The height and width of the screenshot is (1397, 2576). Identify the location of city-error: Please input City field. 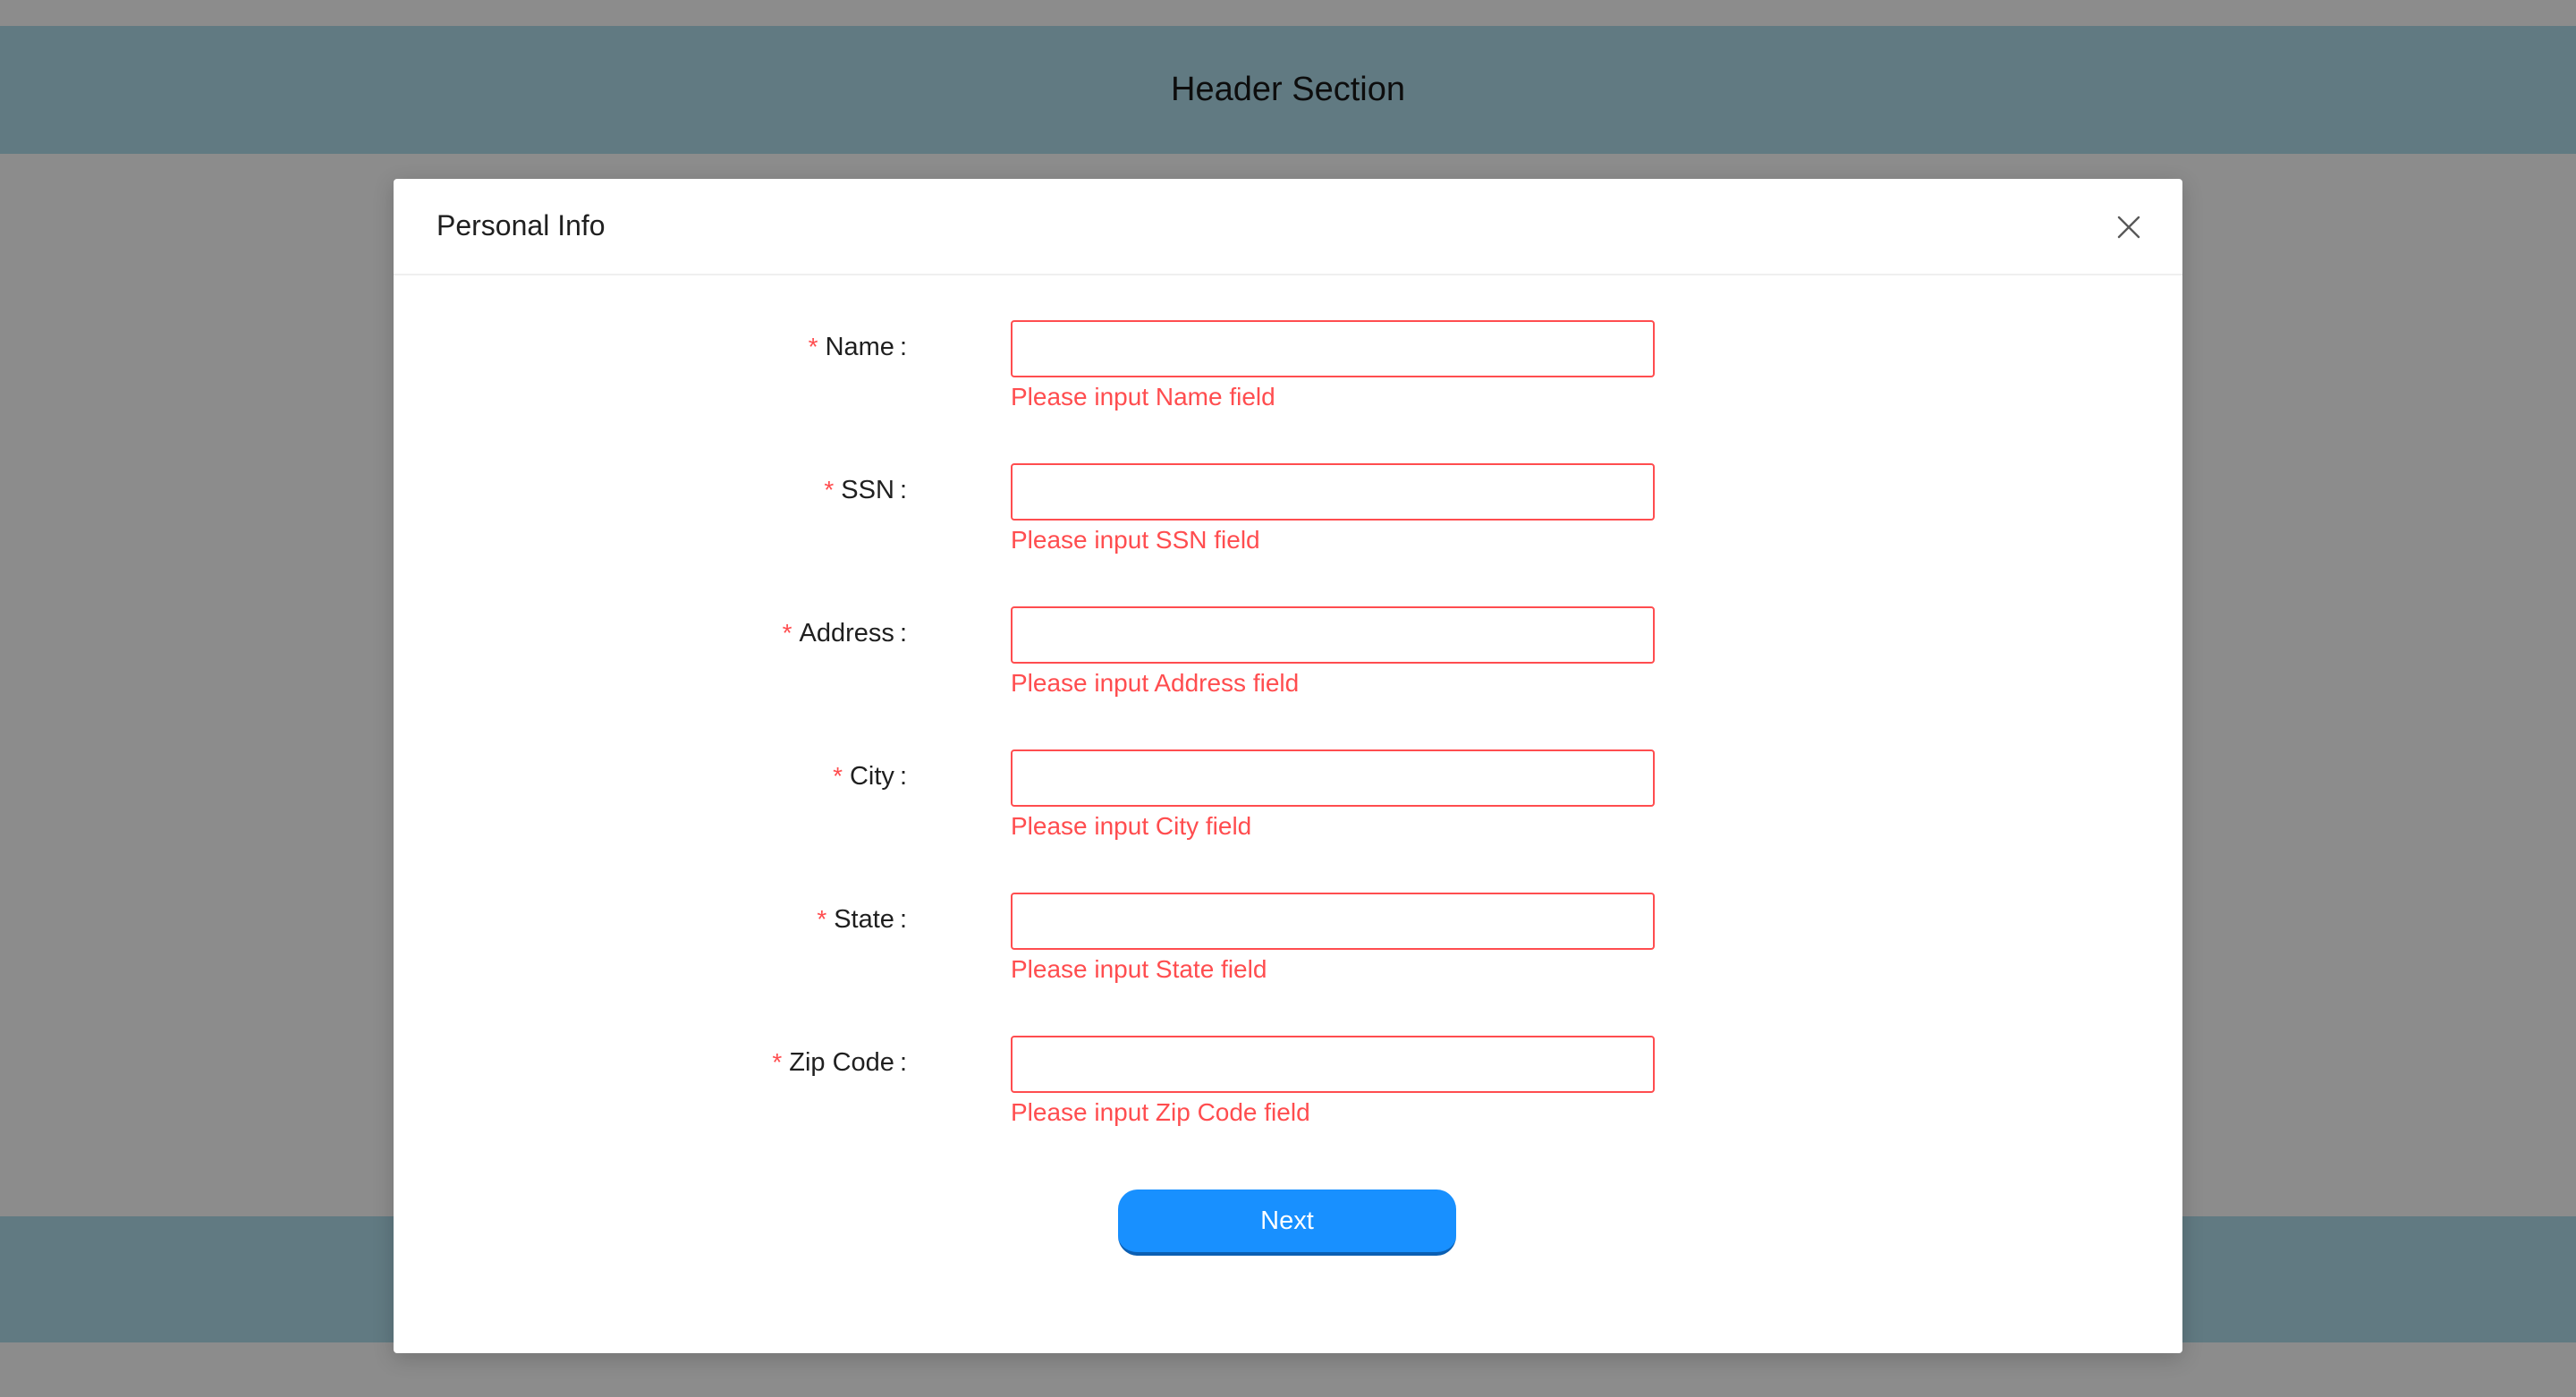
(1131, 826).